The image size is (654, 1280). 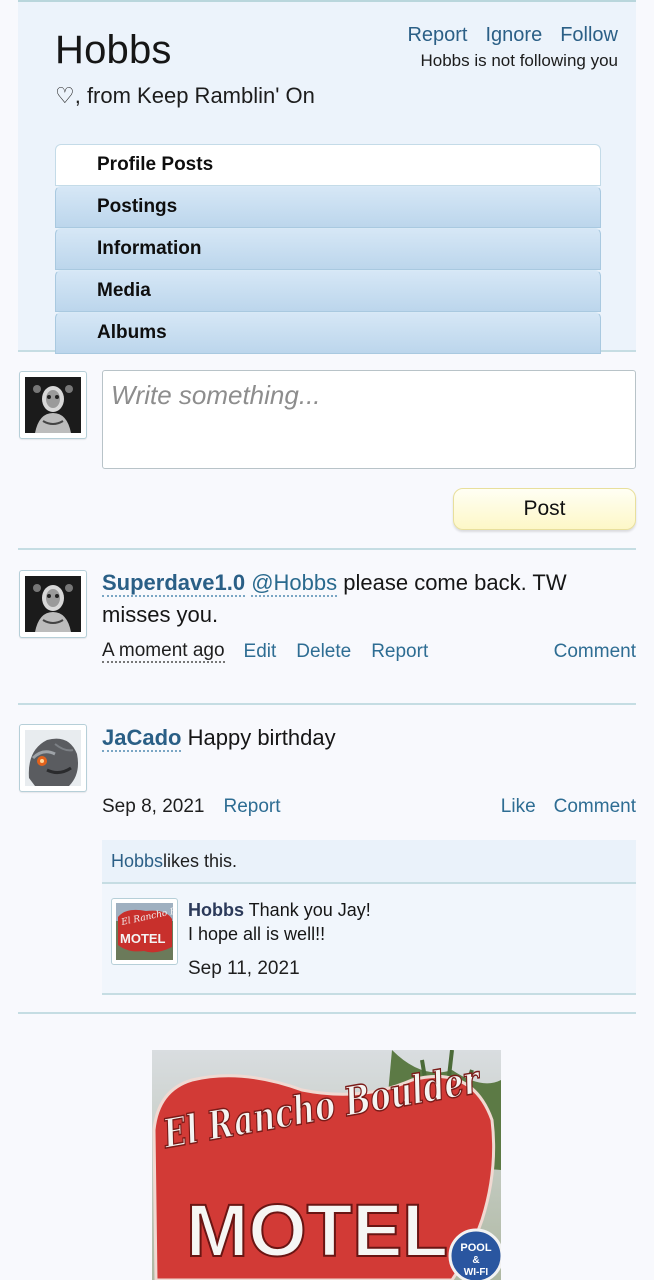 What do you see at coordinates (369, 862) in the screenshot?
I see `likes-summary: Hobbs likes this.` at bounding box center [369, 862].